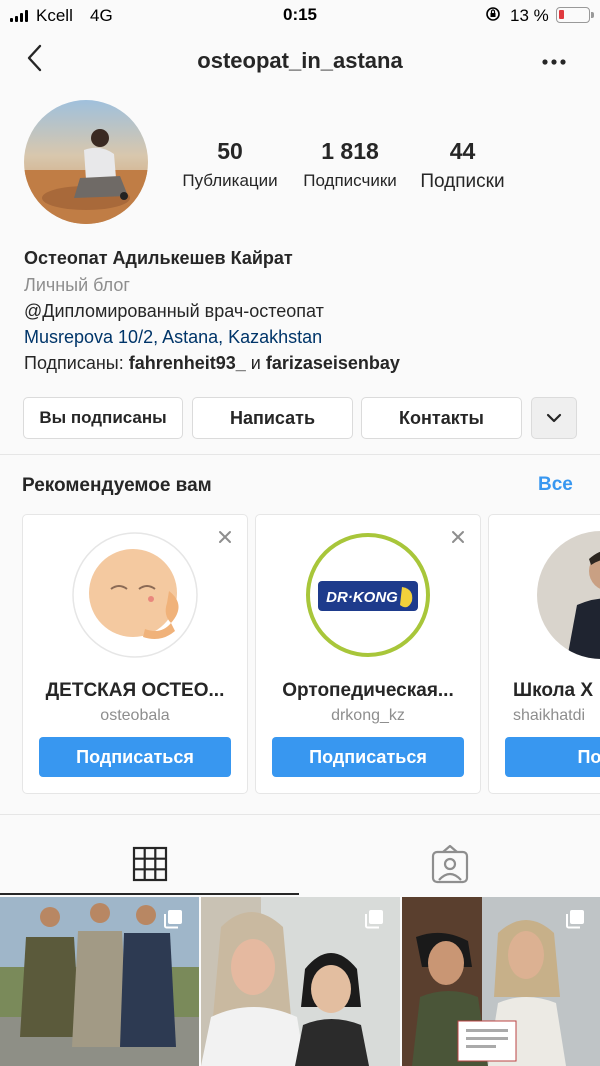 The height and width of the screenshot is (1066, 600). What do you see at coordinates (529, 15) in the screenshot?
I see `battery-percent: 13 %` at bounding box center [529, 15].